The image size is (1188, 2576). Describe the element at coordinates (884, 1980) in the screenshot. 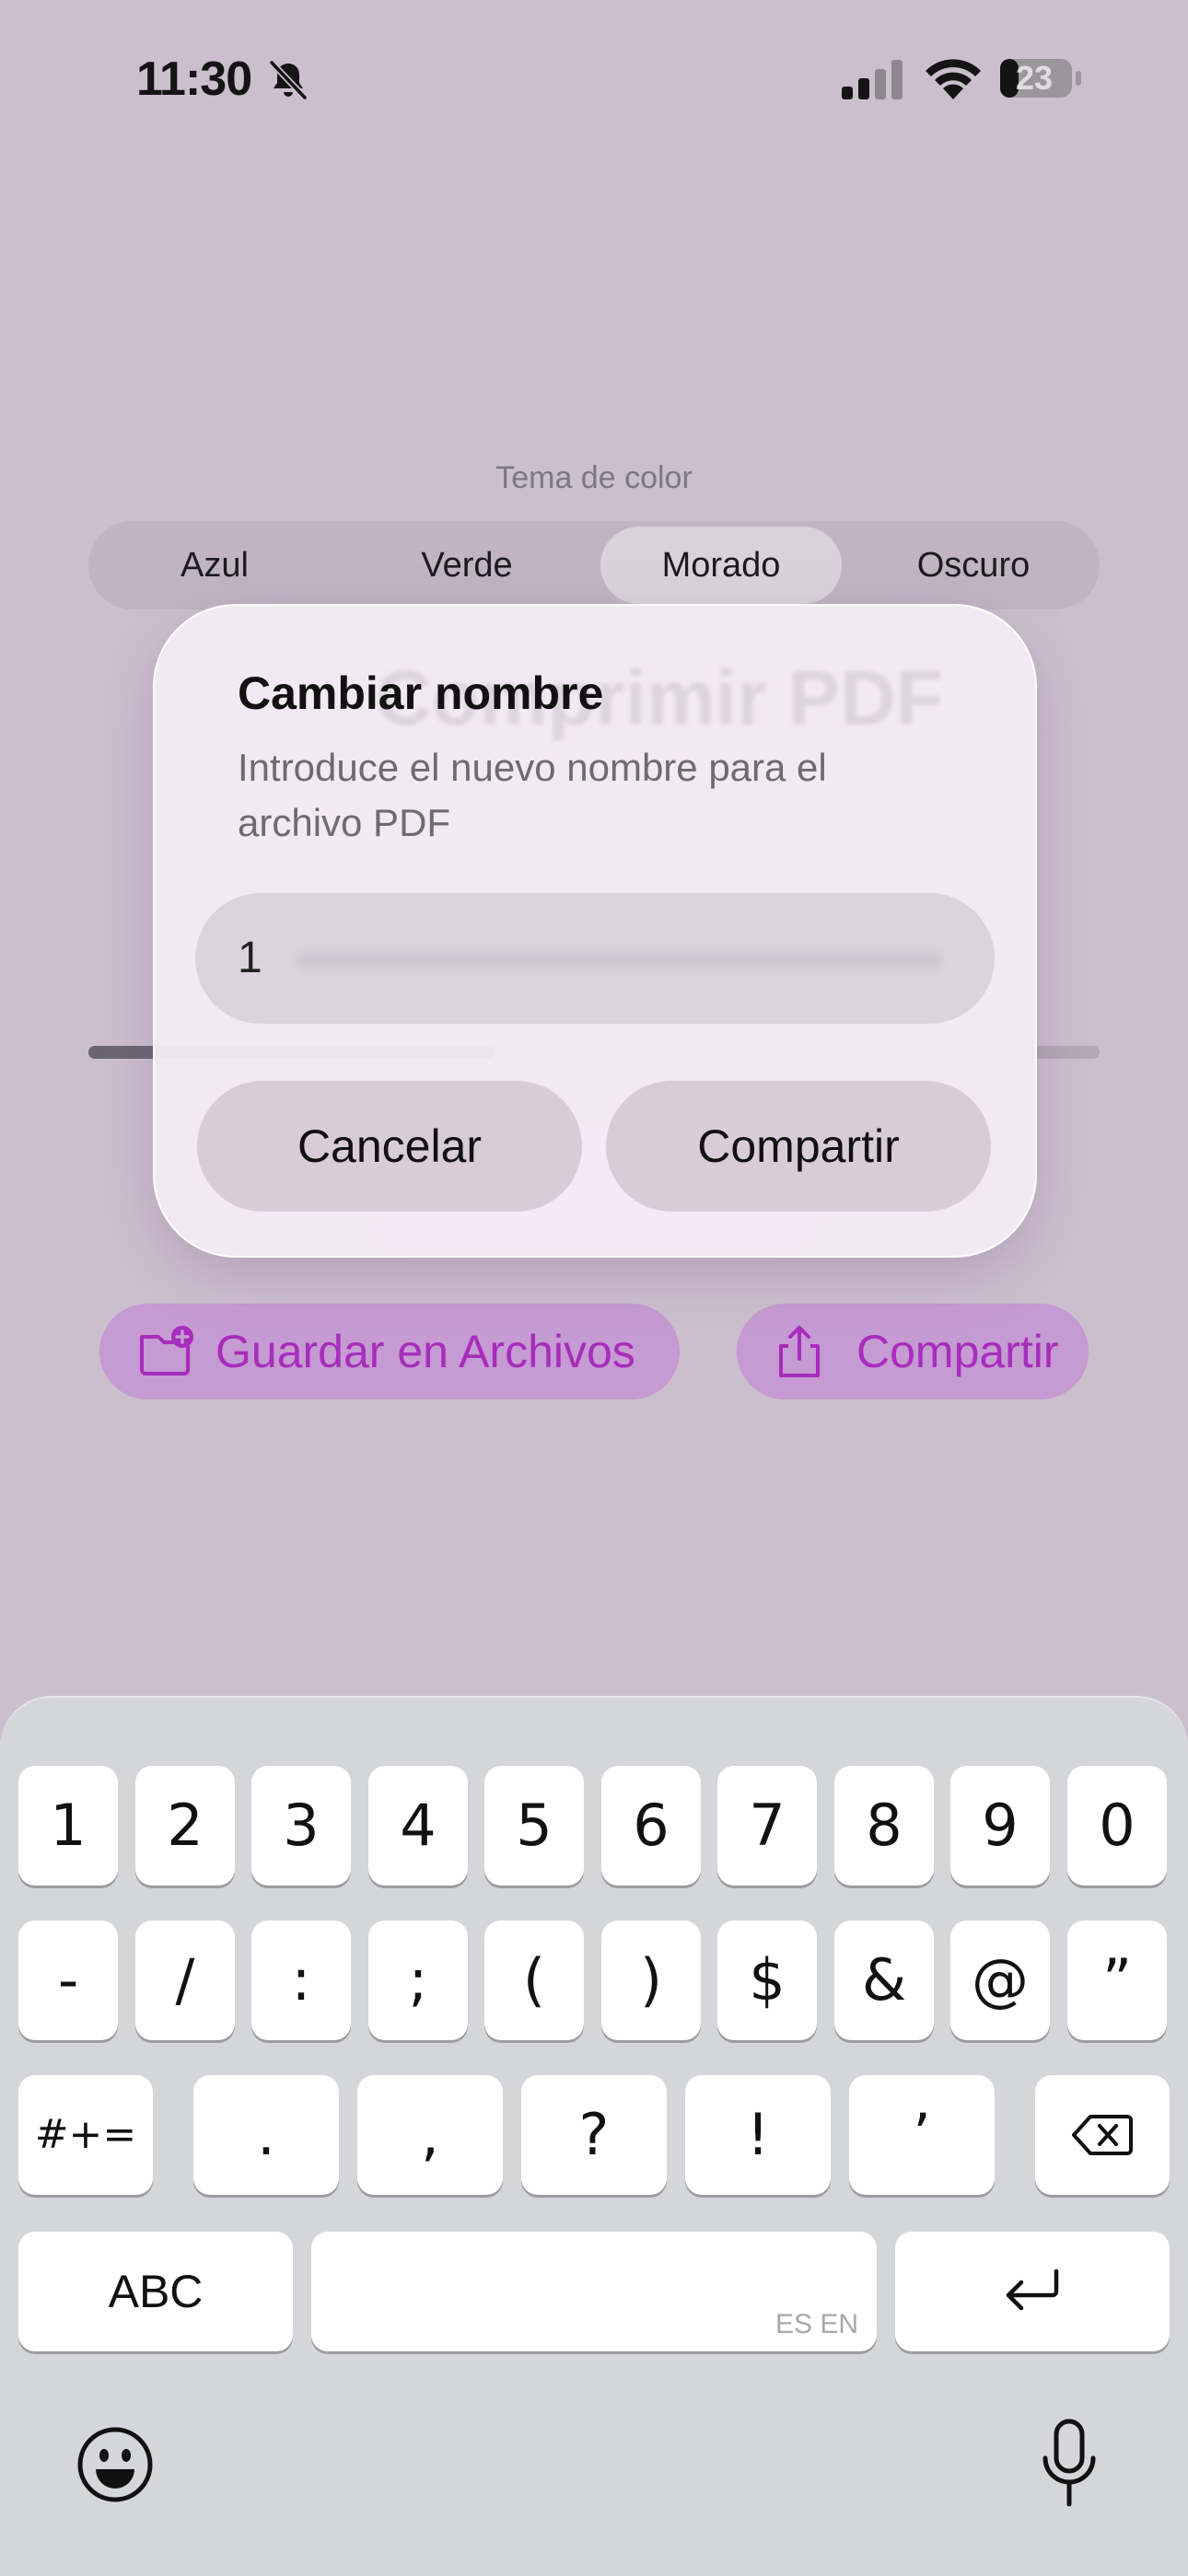

I see `key-row2-7: &` at that location.